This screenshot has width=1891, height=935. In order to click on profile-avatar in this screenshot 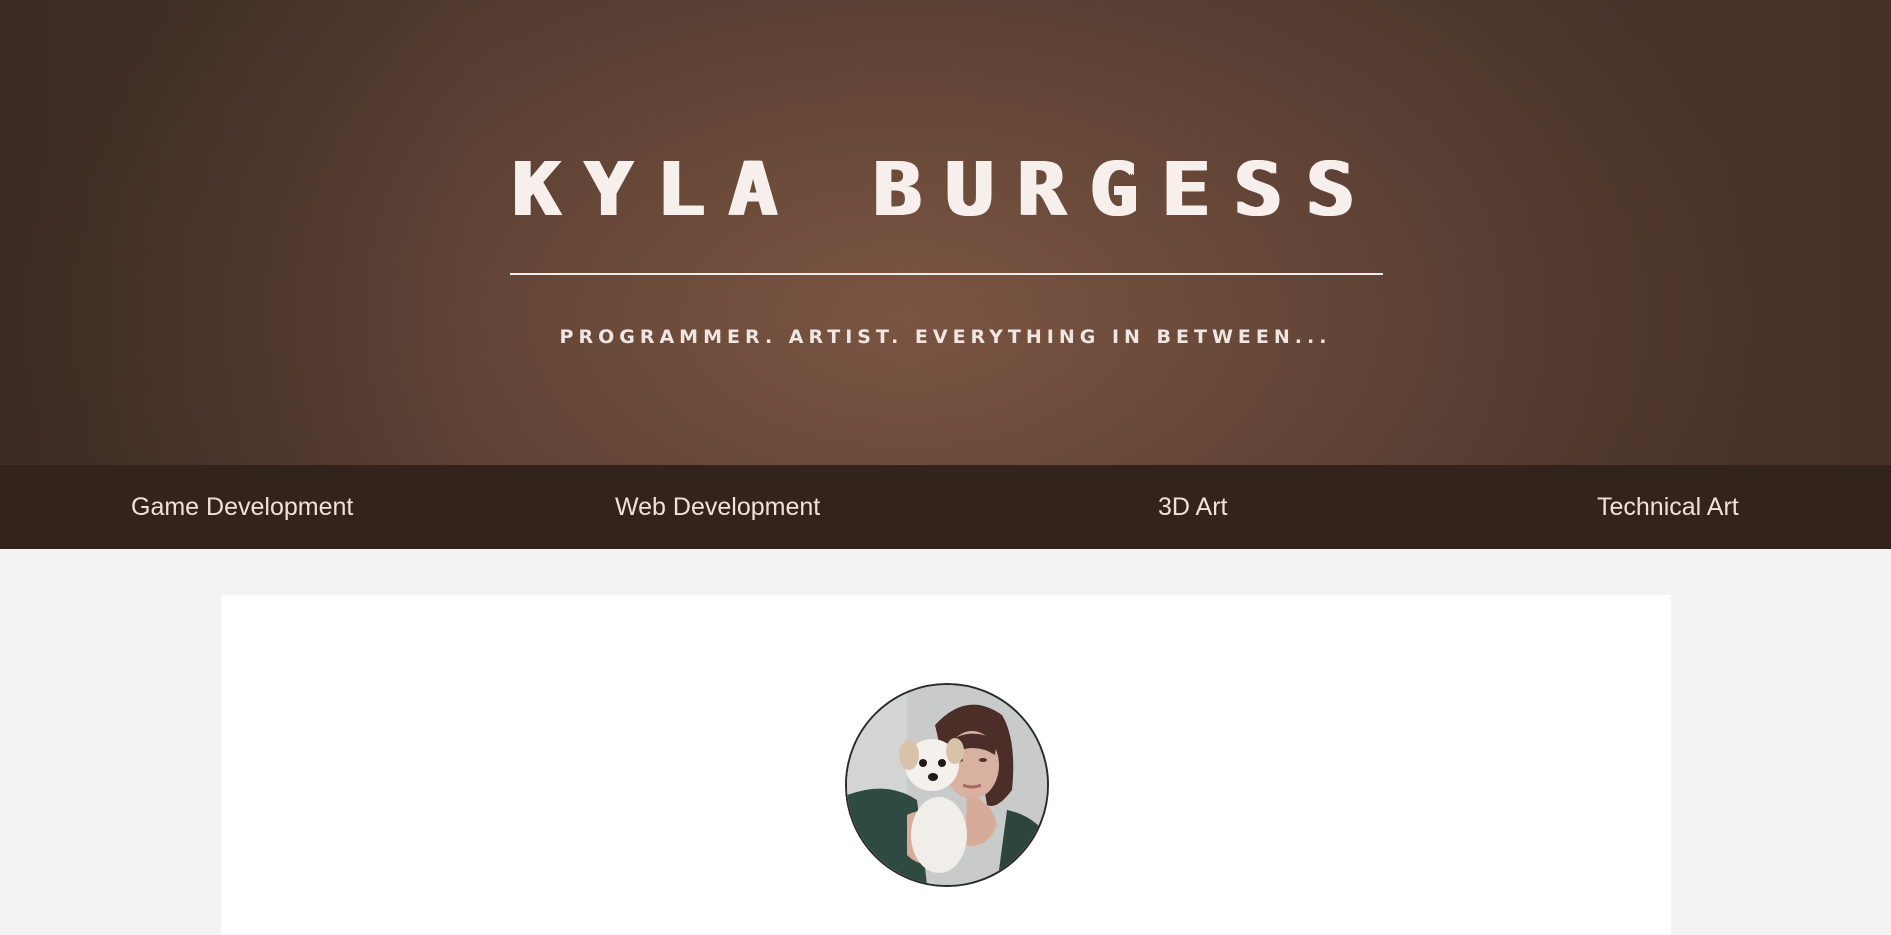, I will do `click(947, 785)`.